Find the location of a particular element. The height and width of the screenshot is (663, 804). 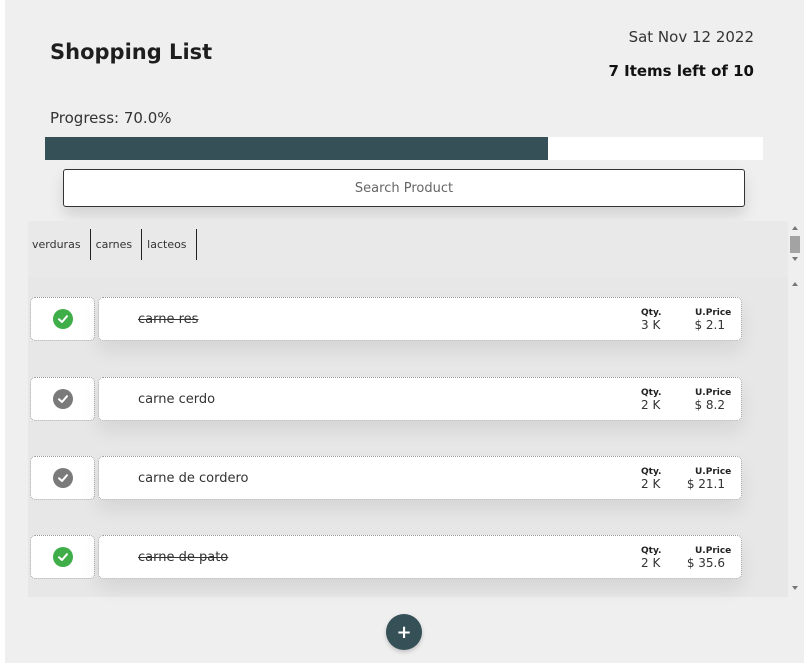

list-item: carne de pato Qty. 2 K U.Price $ 35.6 is located at coordinates (386, 557).